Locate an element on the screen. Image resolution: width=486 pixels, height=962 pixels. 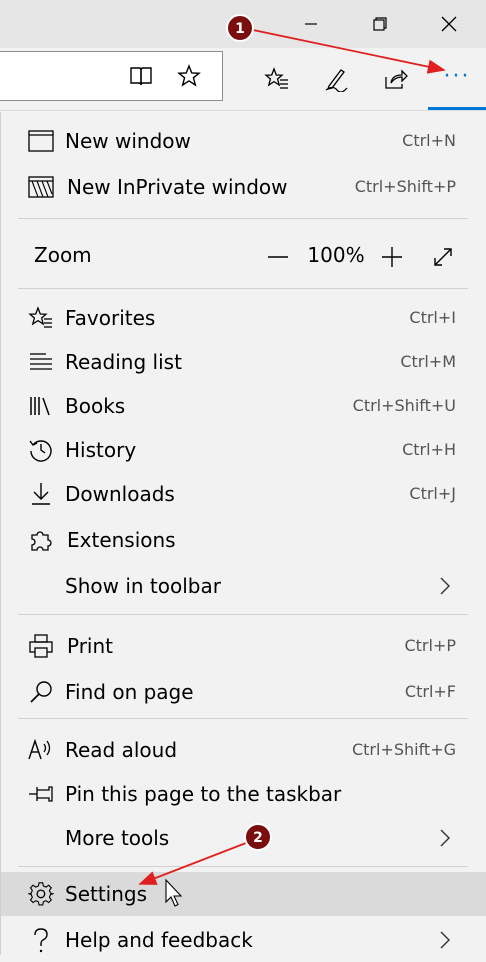
favorites-hub-icon is located at coordinates (276, 78).